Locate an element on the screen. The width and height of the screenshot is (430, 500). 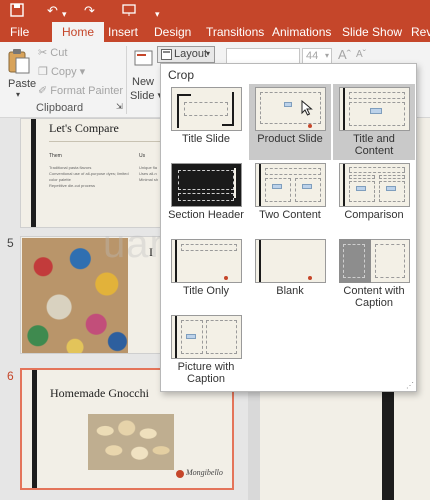
layout-label: Comparison is located at coordinates (374, 215).